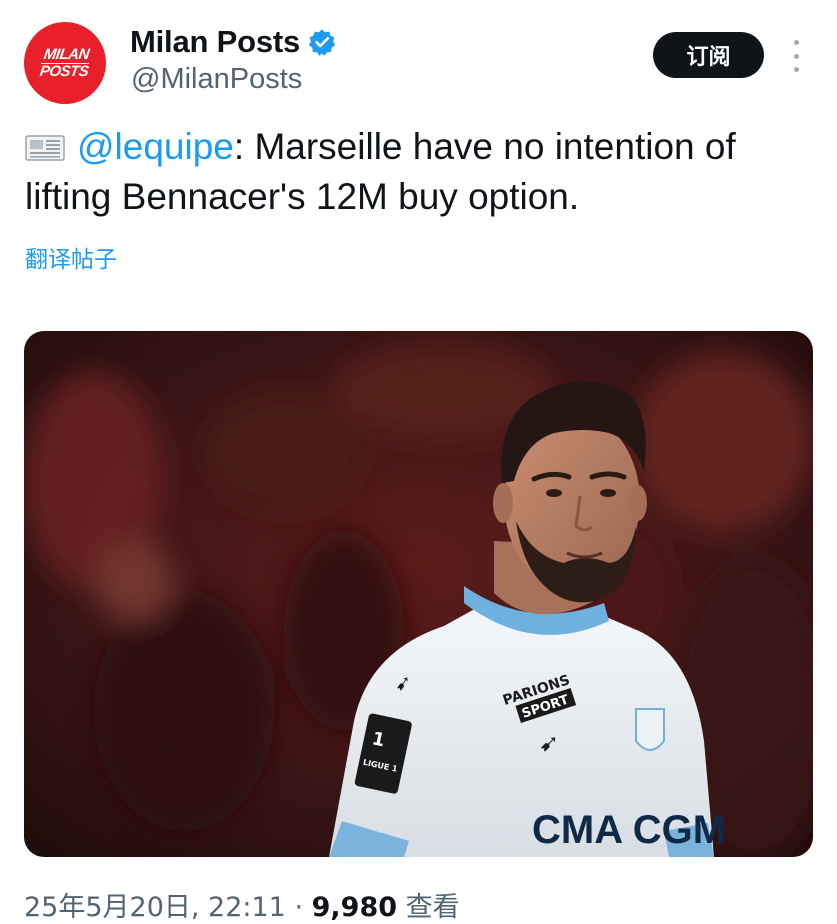 This screenshot has height=924, width=837. I want to click on subscribe-button: 订阅, so click(708, 55).